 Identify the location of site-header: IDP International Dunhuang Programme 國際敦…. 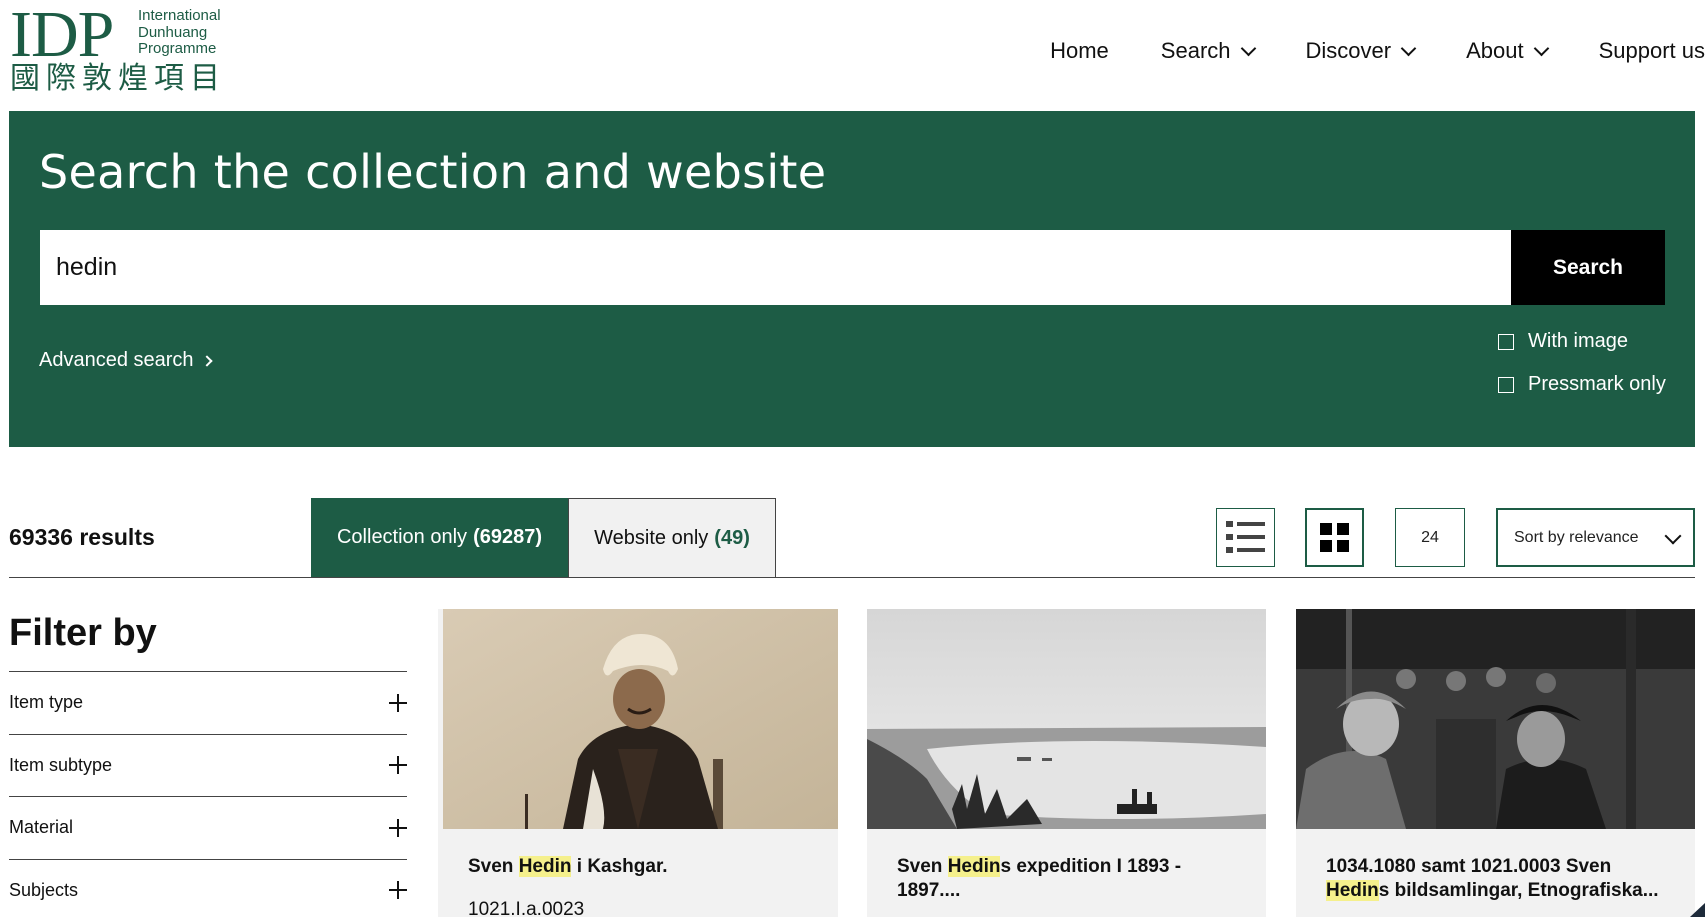
(852, 55).